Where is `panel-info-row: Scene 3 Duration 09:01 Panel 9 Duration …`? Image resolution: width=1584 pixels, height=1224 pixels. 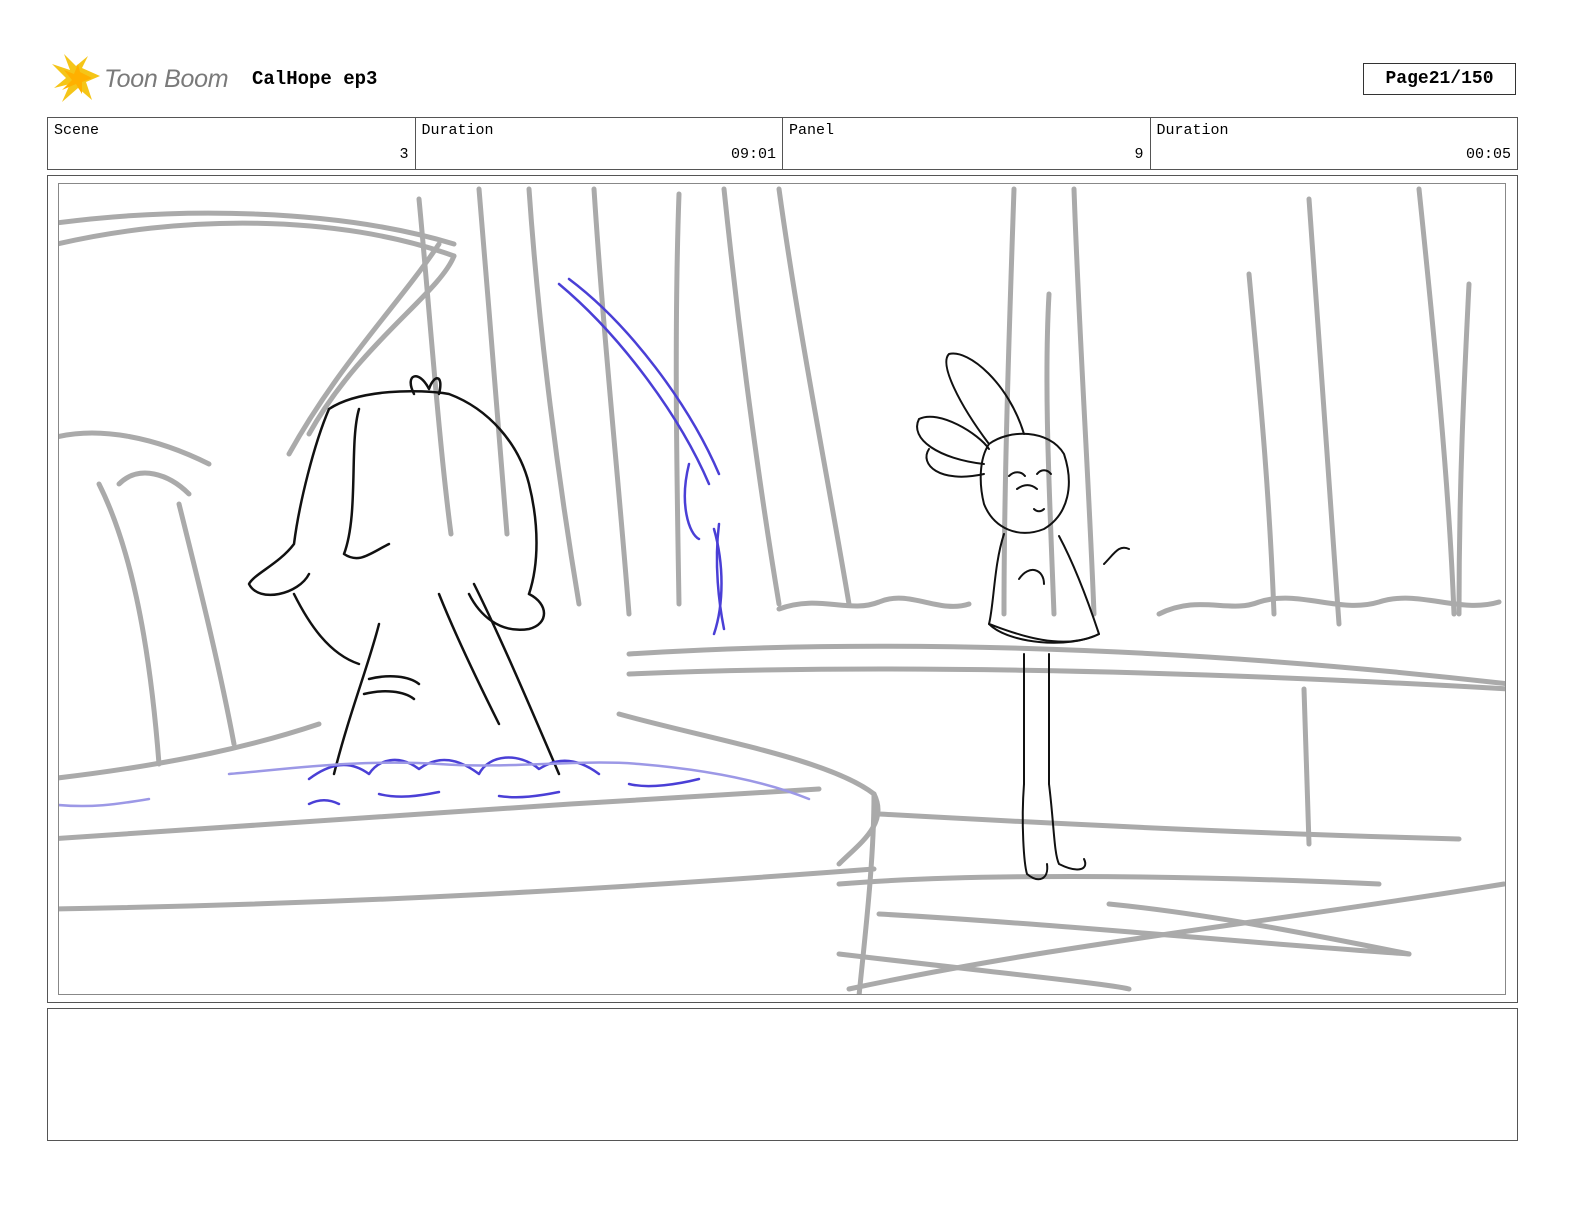
panel-info-row: Scene 3 Duration 09:01 Panel 9 Duration … is located at coordinates (782, 143).